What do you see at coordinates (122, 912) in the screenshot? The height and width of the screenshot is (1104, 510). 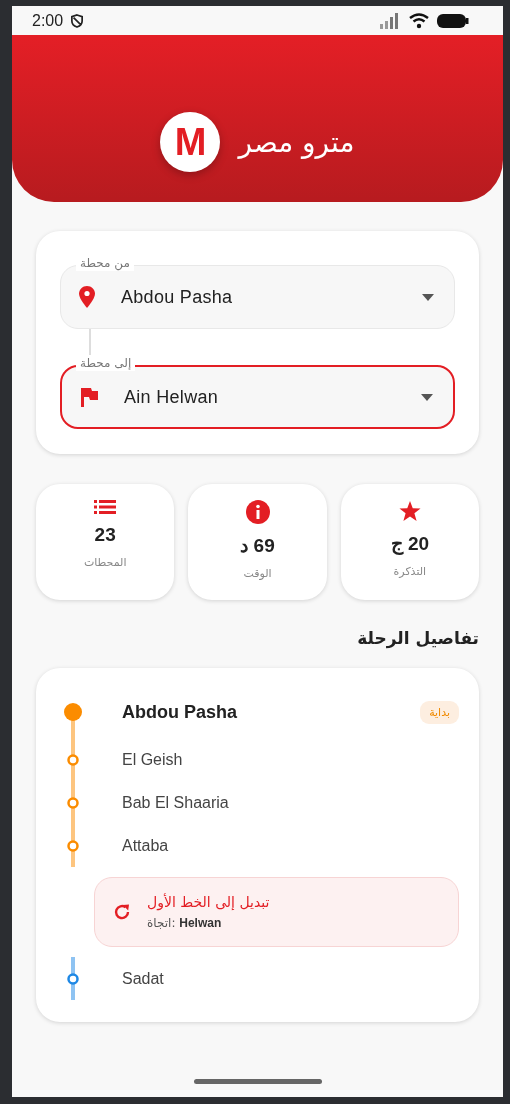 I see `refresh-icon` at bounding box center [122, 912].